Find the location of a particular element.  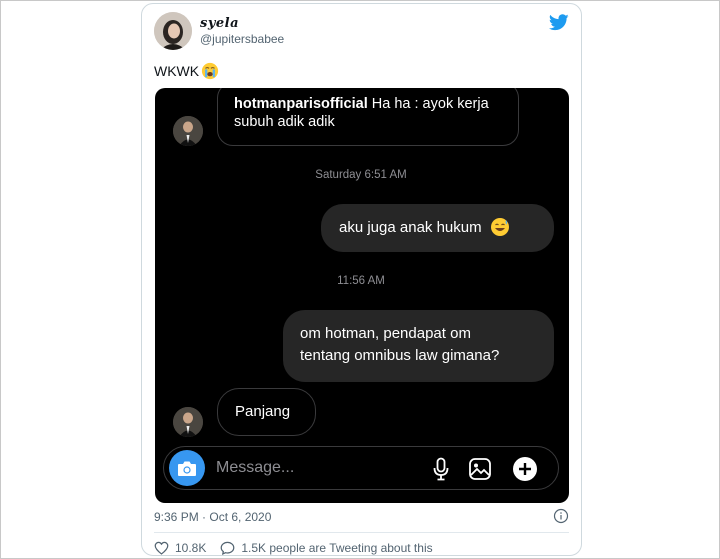

tweeting-about-text: 1.5K people are Tweeting about this is located at coordinates (337, 548).